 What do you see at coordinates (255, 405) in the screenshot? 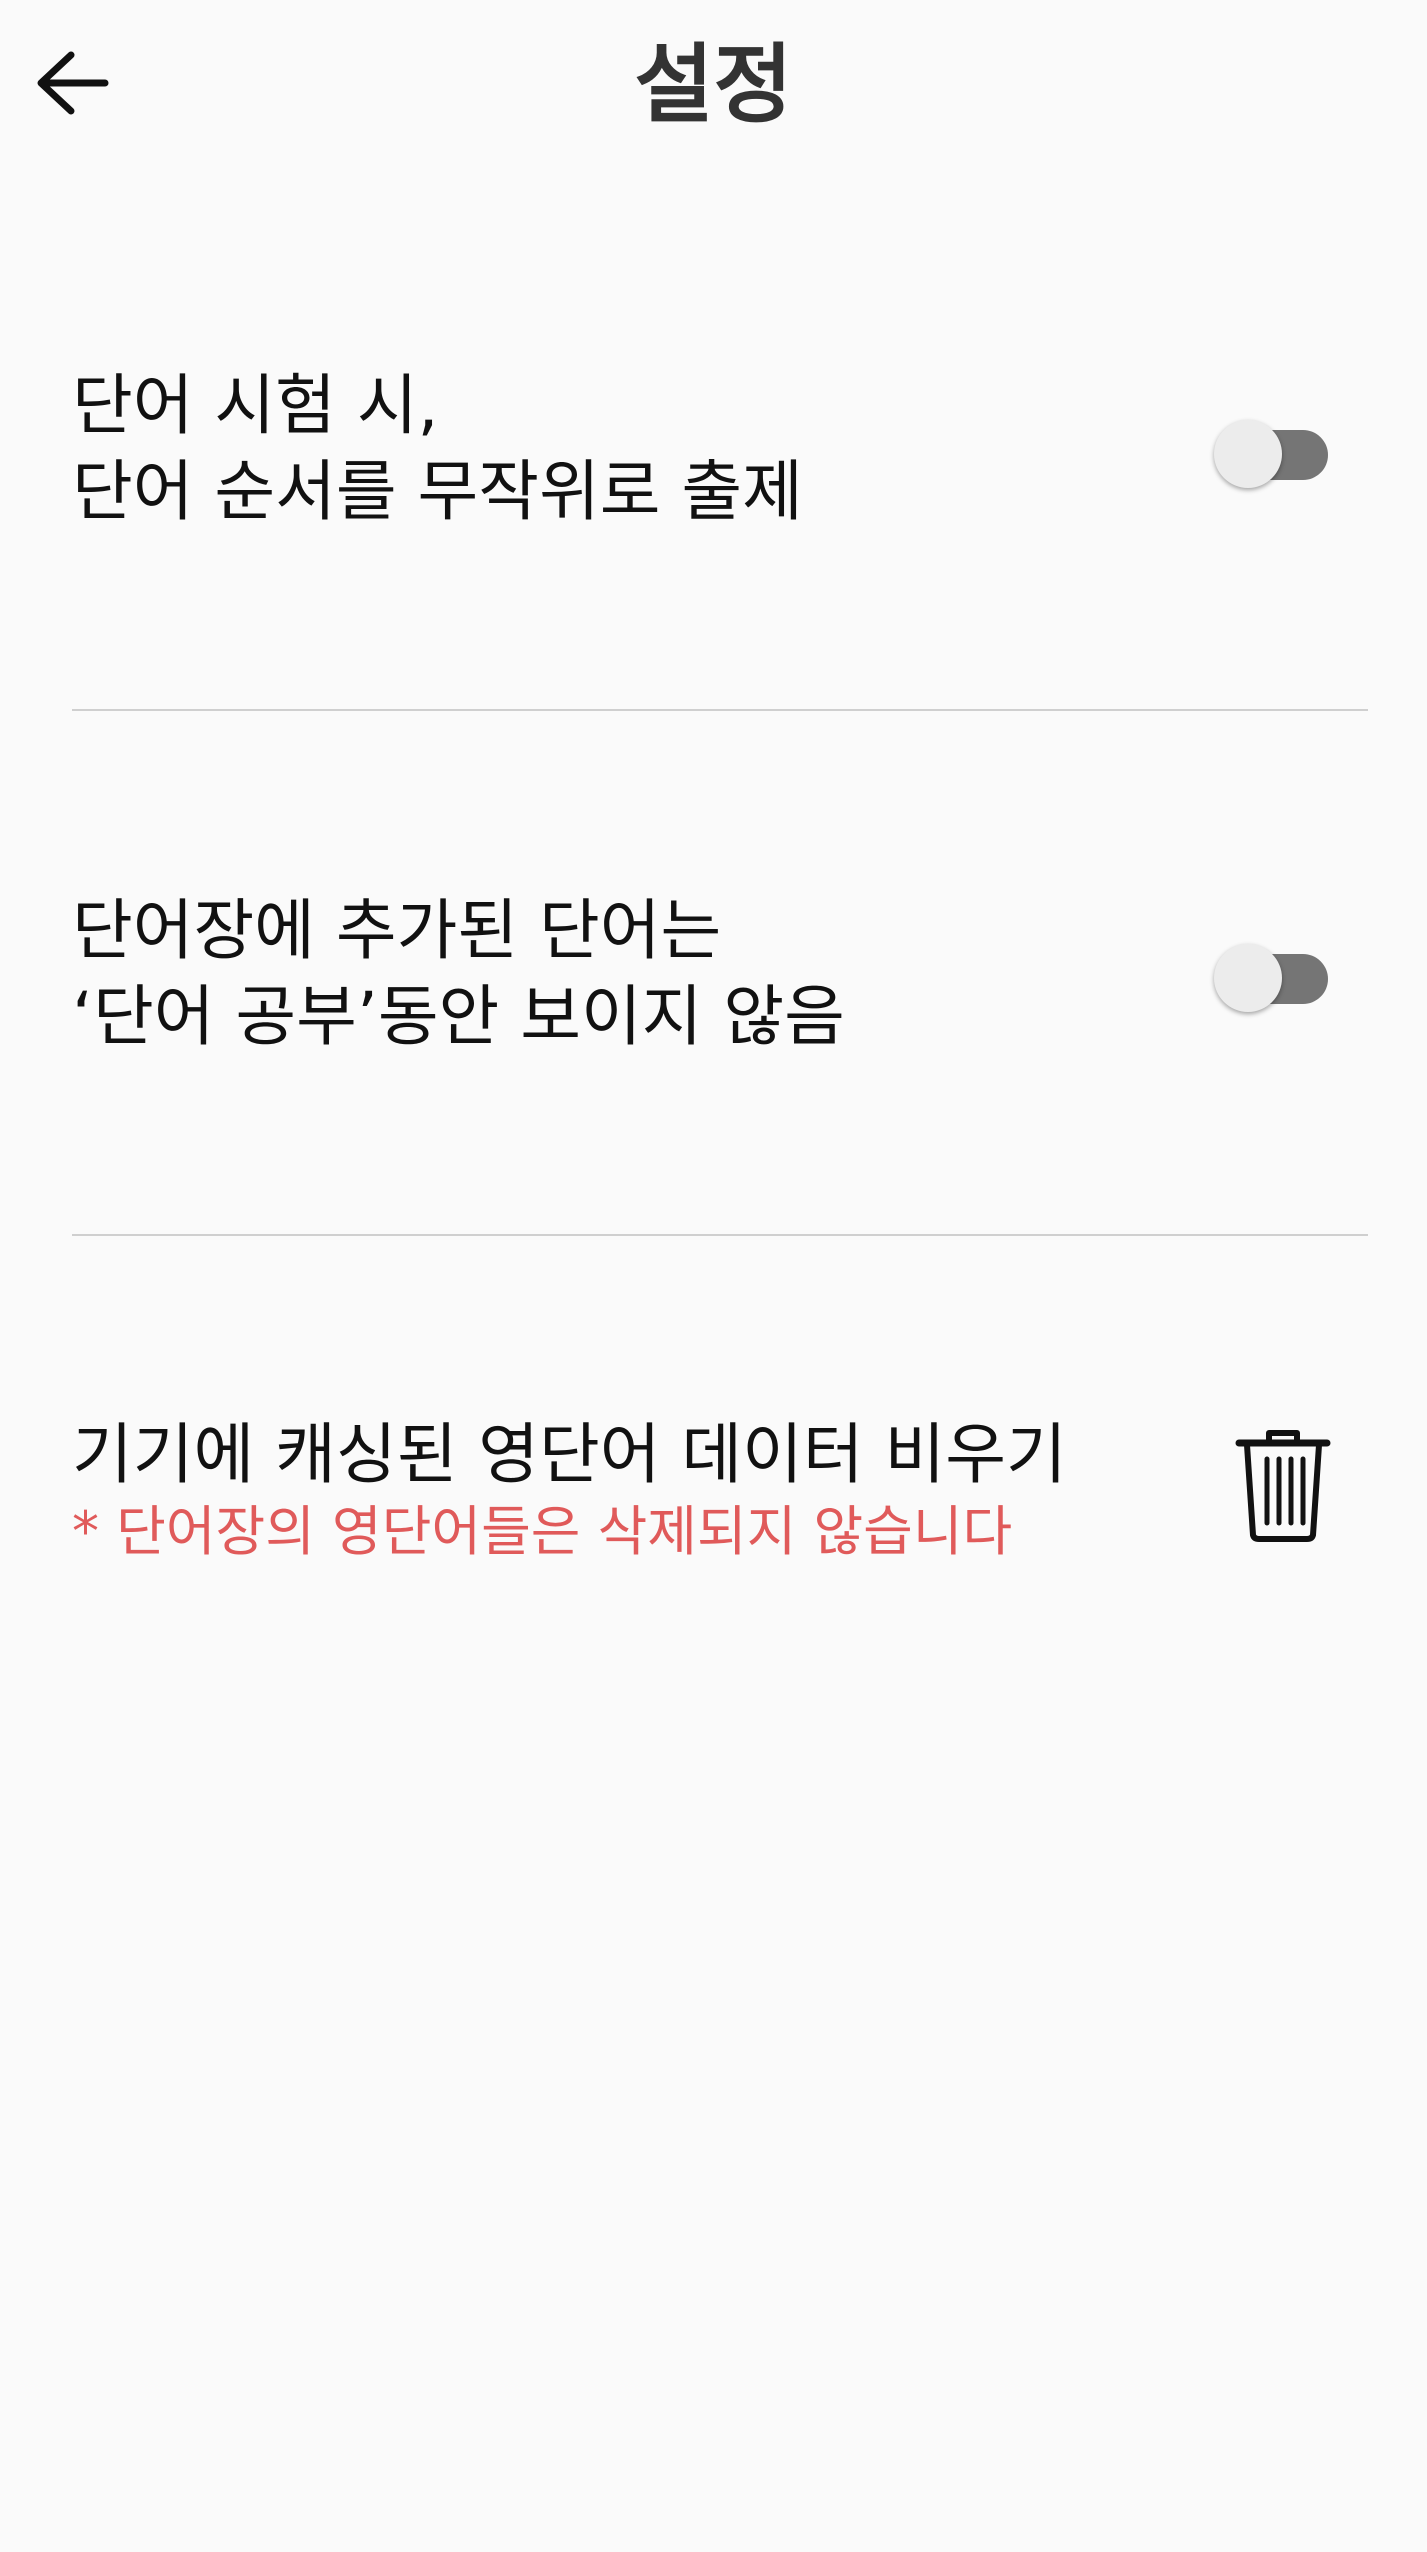
I see `setting-shuffle-quiz-label-line1: 단어 시험 시,` at bounding box center [255, 405].